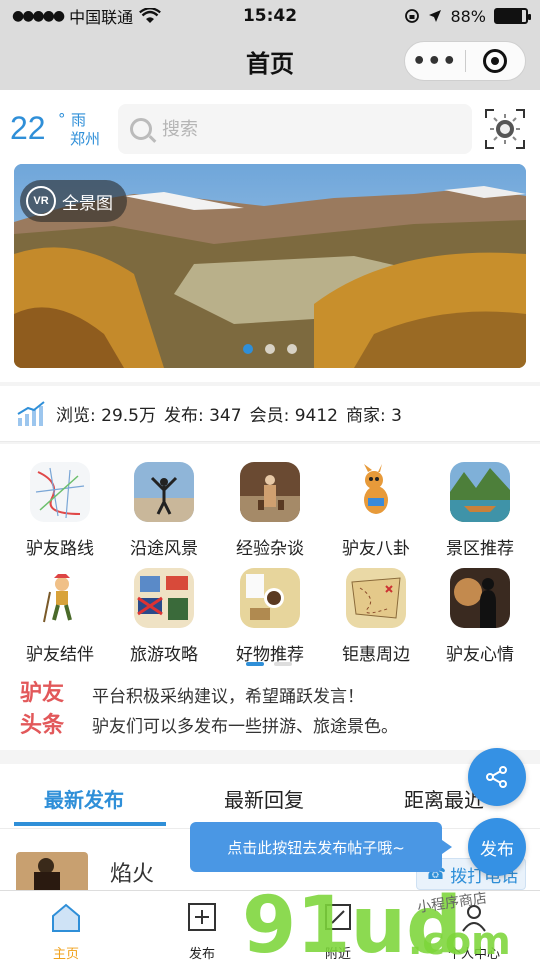 Image resolution: width=540 pixels, height=960 pixels. What do you see at coordinates (337, 953) in the screenshot?
I see `tabbar-label: 附近` at bounding box center [337, 953].